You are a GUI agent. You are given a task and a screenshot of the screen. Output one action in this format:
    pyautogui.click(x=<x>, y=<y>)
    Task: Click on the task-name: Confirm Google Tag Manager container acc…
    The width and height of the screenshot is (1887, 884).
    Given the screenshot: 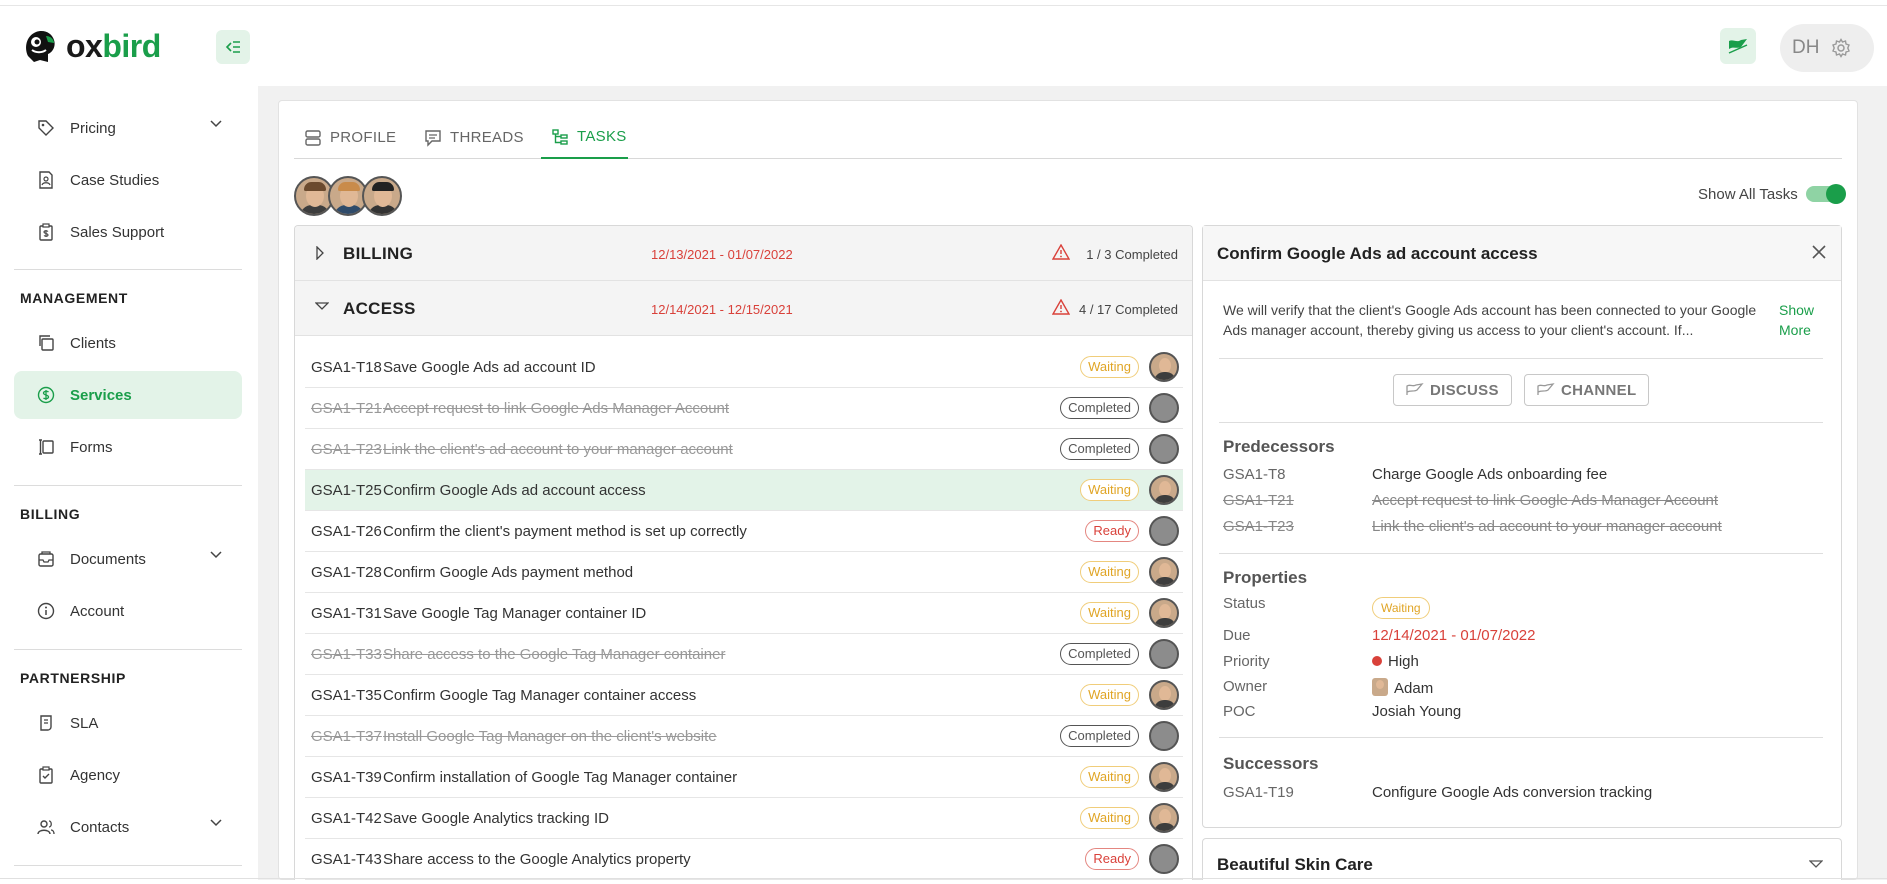 What is the action you would take?
    pyautogui.click(x=540, y=695)
    